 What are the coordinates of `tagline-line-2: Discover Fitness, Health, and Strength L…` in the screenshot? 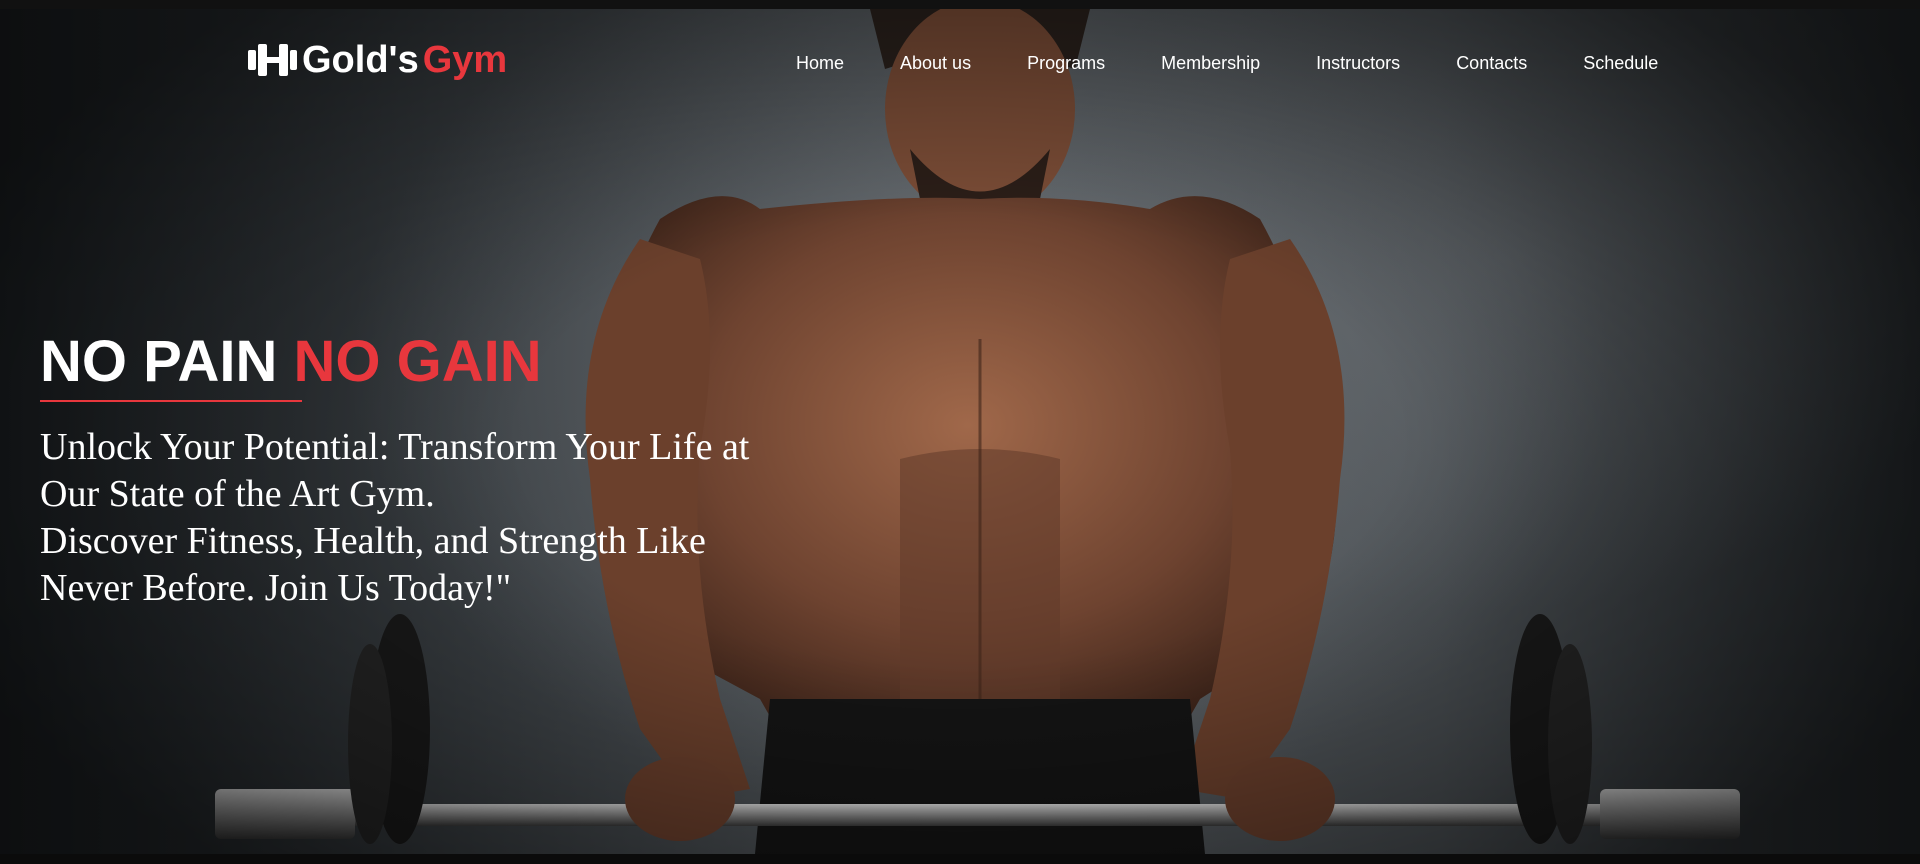 It's located at (373, 564).